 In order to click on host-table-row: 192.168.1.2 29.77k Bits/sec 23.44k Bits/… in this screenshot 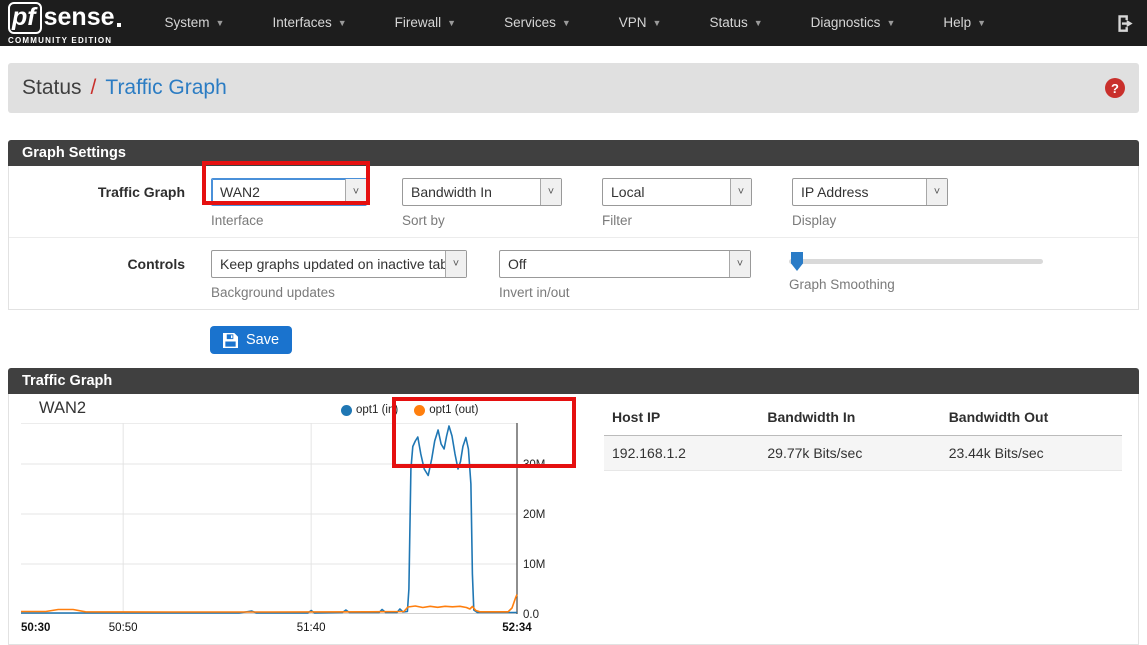, I will do `click(863, 453)`.